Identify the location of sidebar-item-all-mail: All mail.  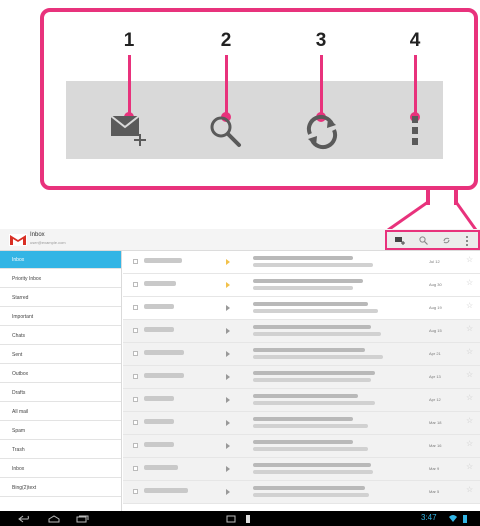
(60, 412).